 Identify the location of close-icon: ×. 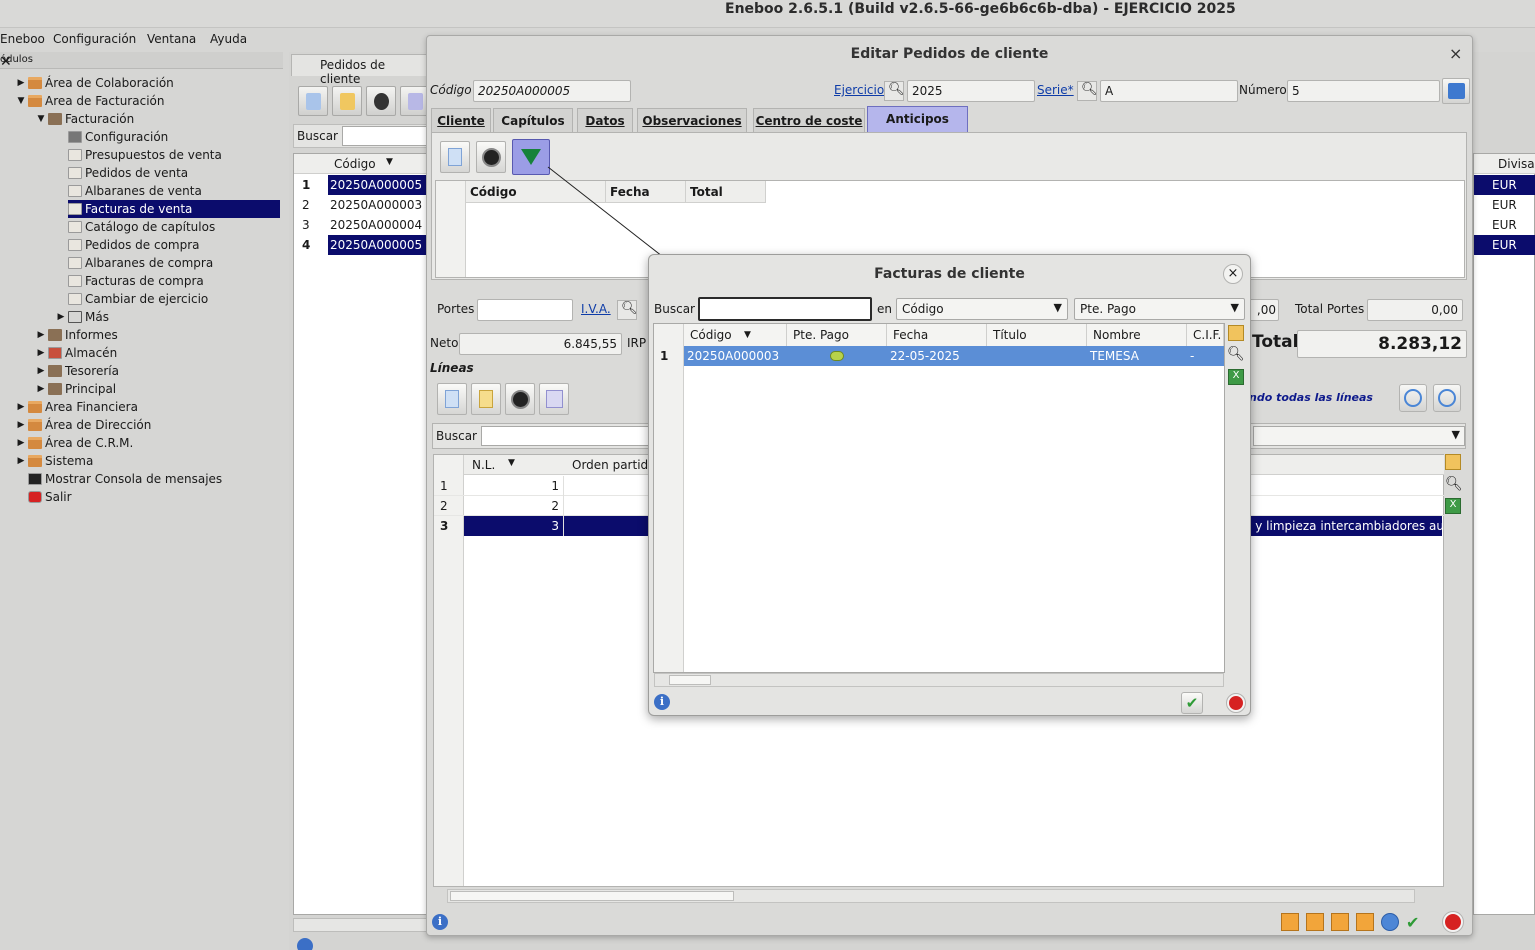
(1233, 274).